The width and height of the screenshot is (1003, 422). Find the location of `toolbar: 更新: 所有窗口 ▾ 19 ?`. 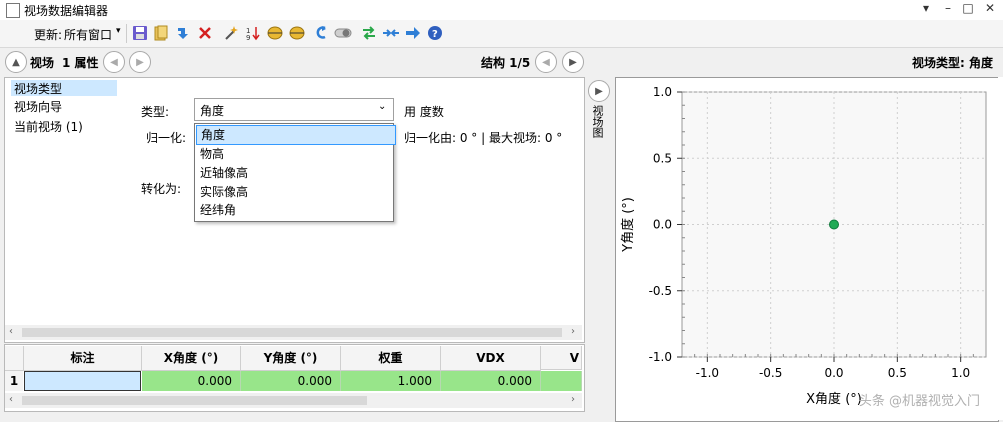

toolbar: 更新: 所有窗口 ▾ 19 ? is located at coordinates (501, 34).